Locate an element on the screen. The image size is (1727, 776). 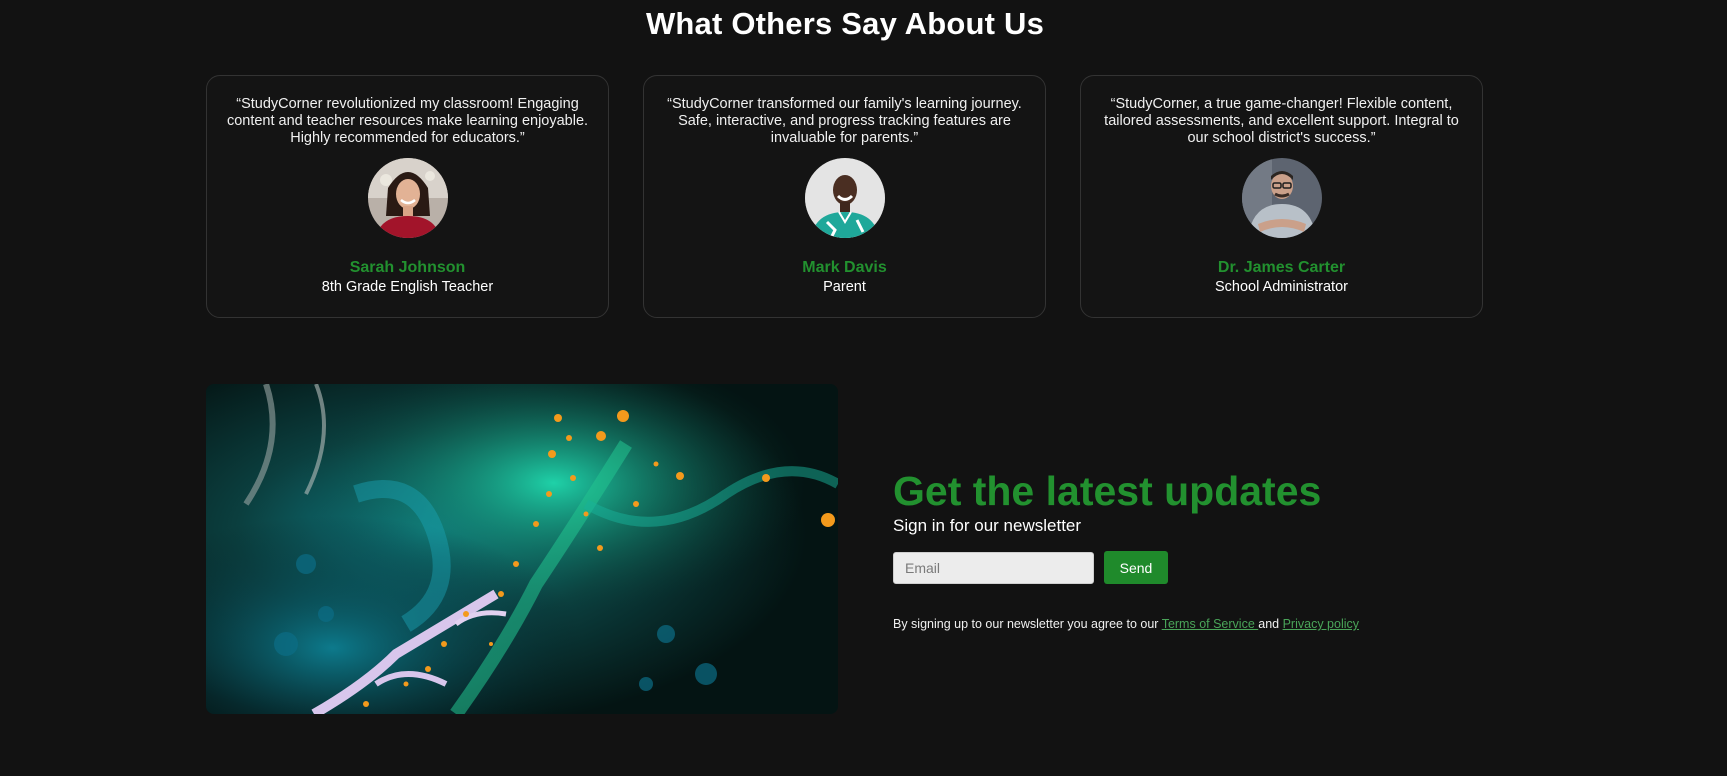
person-name: Sarah Johnson is located at coordinates (407, 267).